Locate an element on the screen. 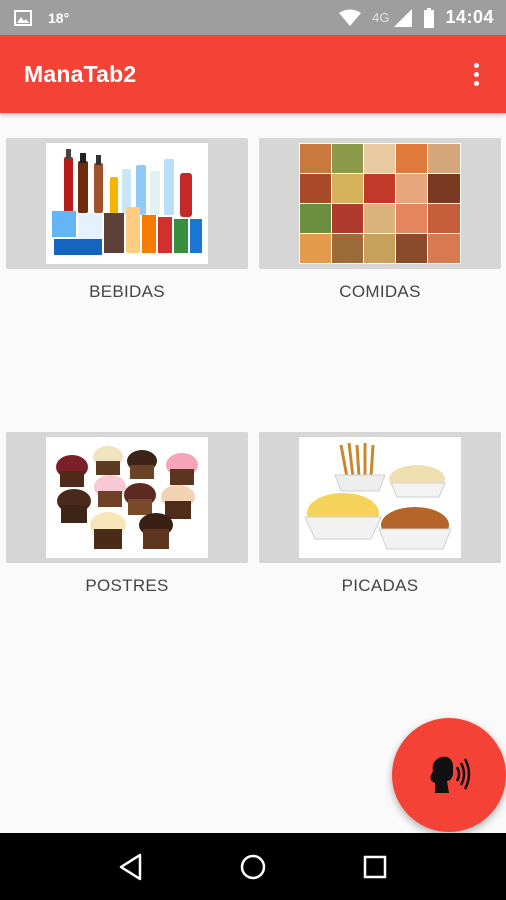 The height and width of the screenshot is (900, 506). battery-icon is located at coordinates (429, 17).